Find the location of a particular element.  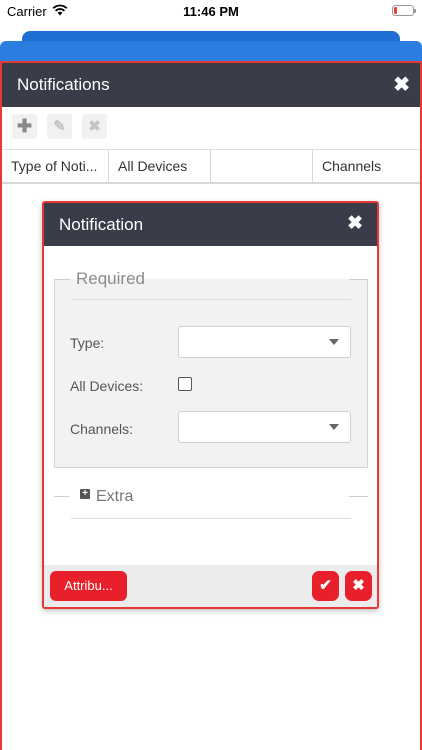

clock: 11:46 PM is located at coordinates (211, 11).